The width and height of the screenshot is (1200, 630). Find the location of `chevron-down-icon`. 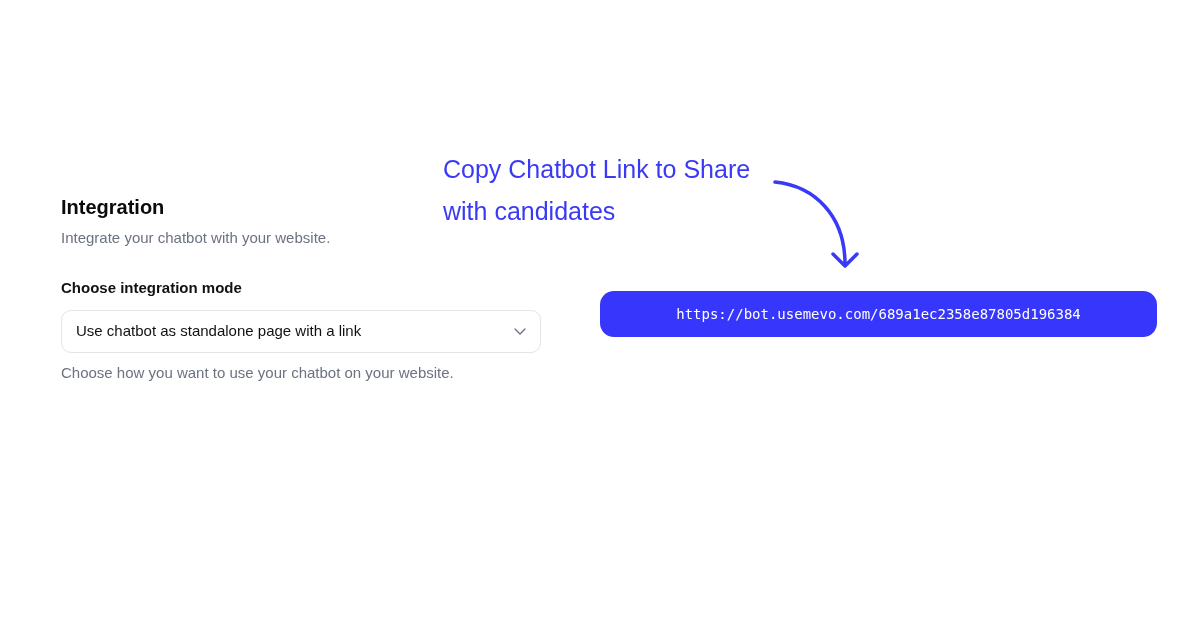

chevron-down-icon is located at coordinates (520, 331).